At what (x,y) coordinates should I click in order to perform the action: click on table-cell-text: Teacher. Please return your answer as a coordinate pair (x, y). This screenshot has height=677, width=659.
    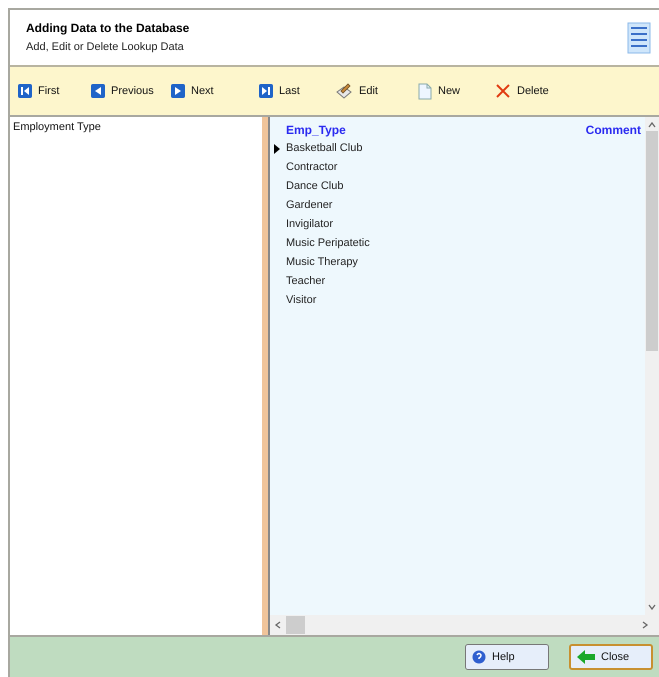
    Looking at the image, I should click on (306, 282).